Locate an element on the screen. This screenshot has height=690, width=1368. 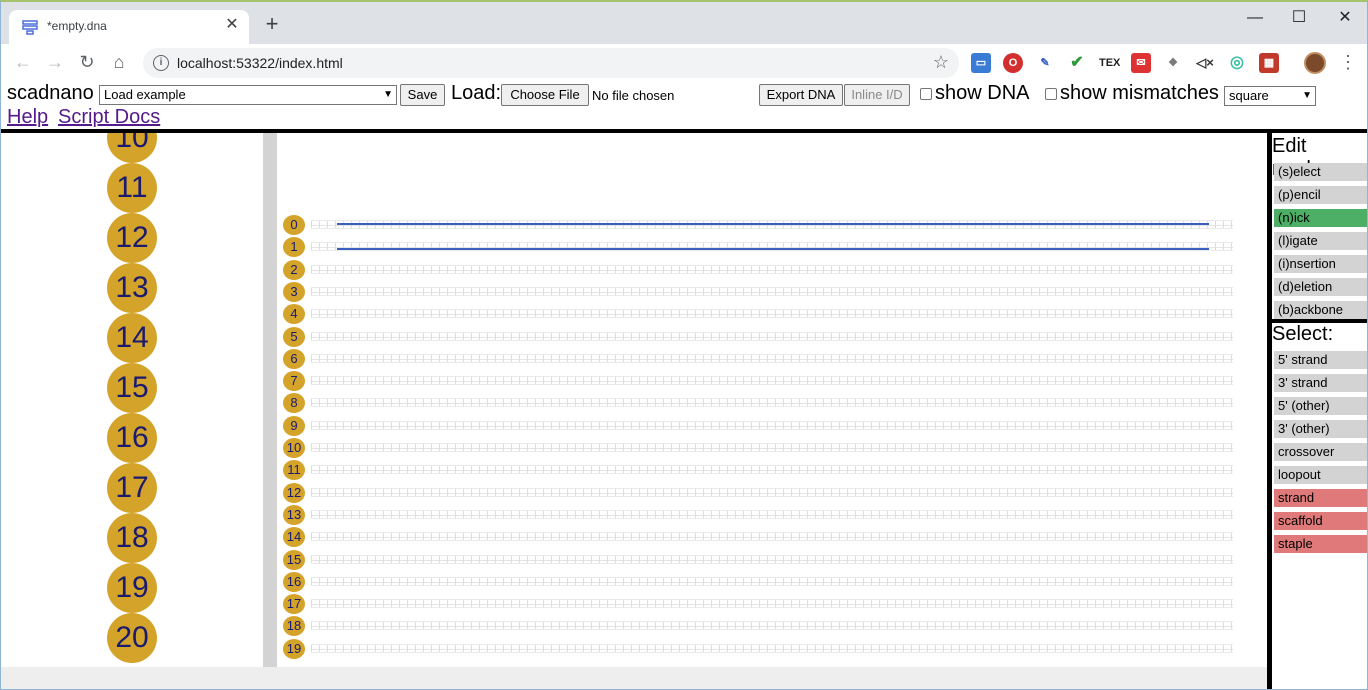
side-helix-10: 10 is located at coordinates (132, 148).